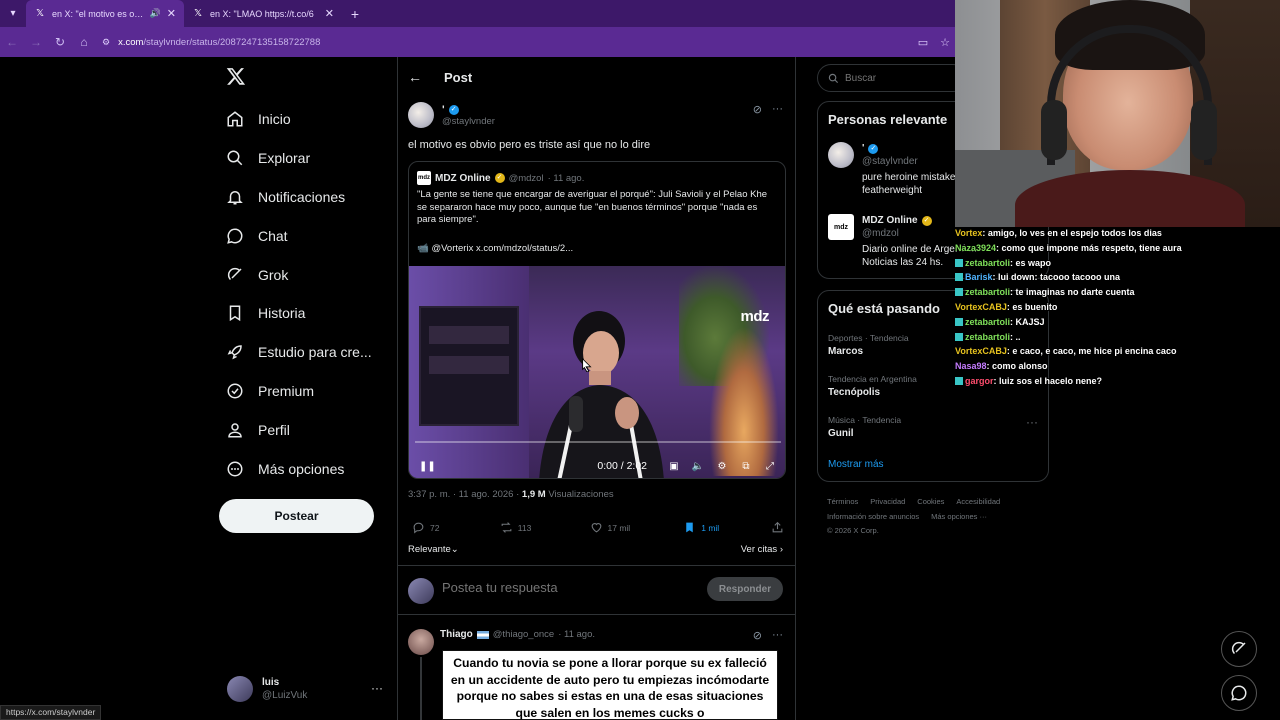  I want to click on reload-icon: ↻, so click(60, 42).